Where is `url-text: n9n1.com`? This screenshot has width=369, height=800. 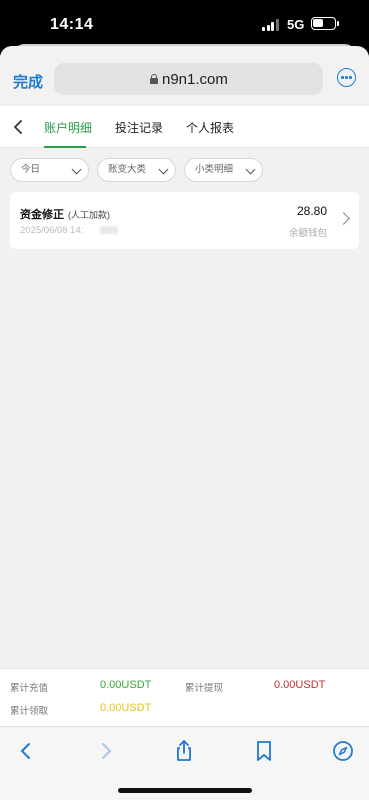
url-text: n9n1.com is located at coordinates (195, 79).